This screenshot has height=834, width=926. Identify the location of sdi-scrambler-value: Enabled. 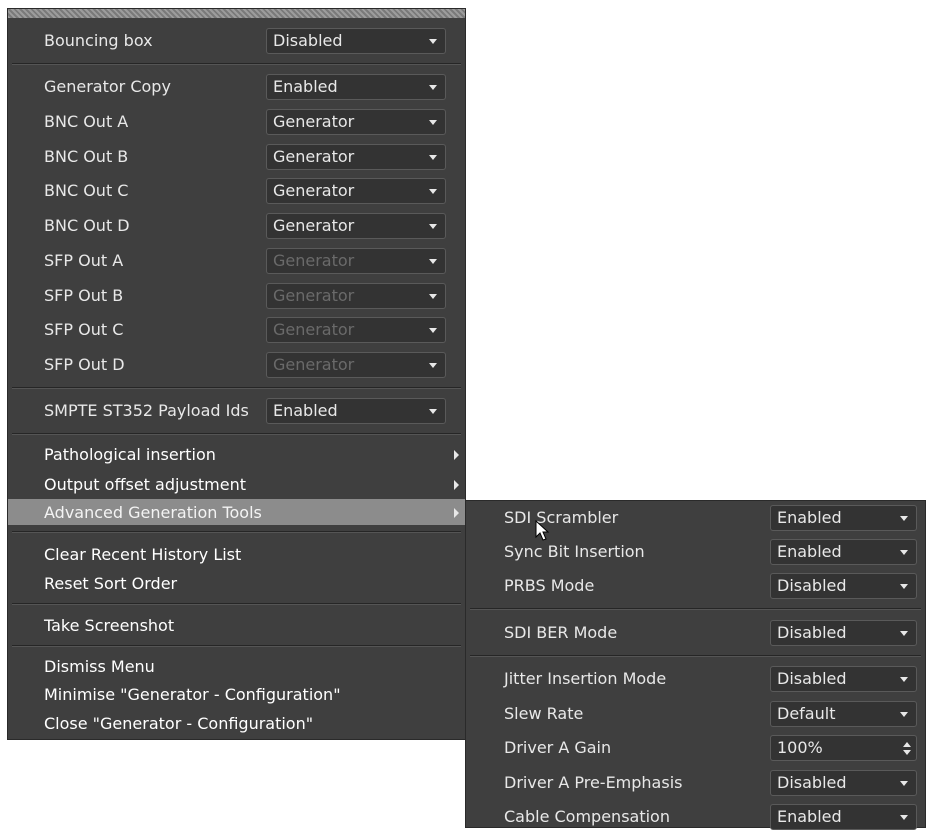
(809, 517).